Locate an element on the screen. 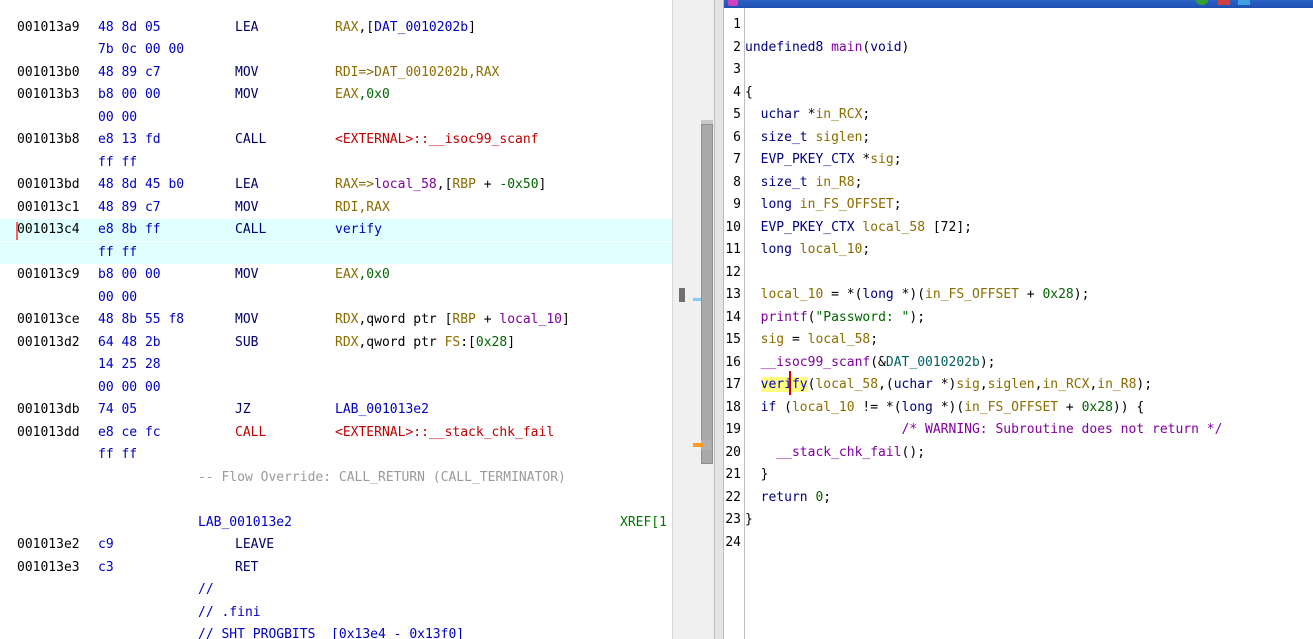 This screenshot has height=639, width=1313. operand-token: DAT_0010202b is located at coordinates (421, 27).